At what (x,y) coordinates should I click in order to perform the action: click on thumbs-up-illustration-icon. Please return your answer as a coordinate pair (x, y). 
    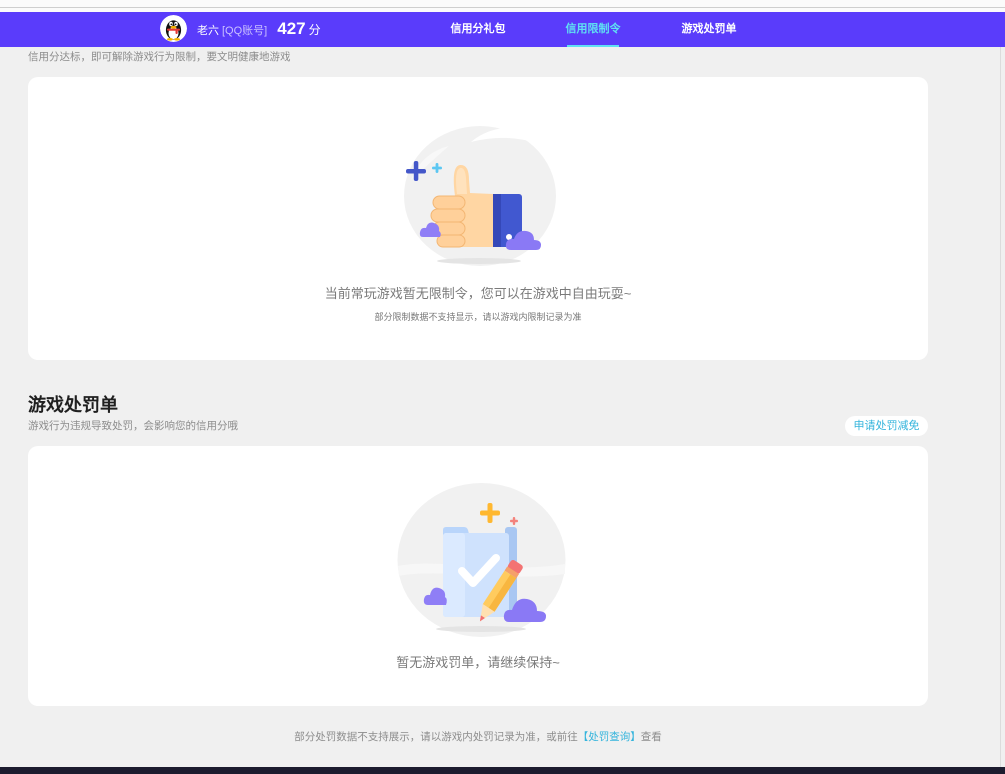
    Looking at the image, I should click on (480, 196).